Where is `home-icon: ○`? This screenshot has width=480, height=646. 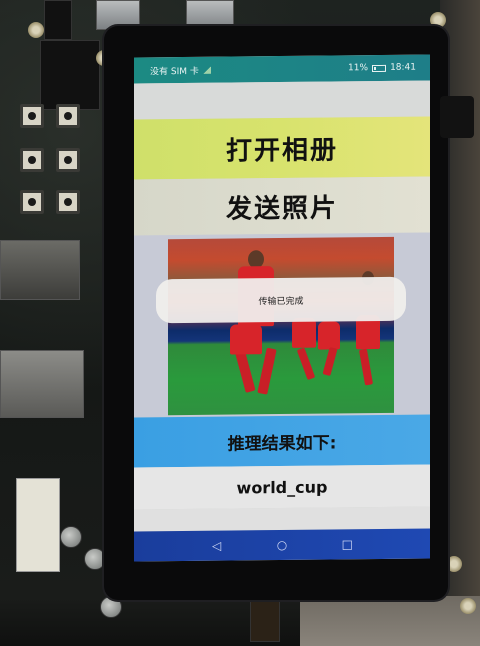 home-icon: ○ is located at coordinates (282, 545).